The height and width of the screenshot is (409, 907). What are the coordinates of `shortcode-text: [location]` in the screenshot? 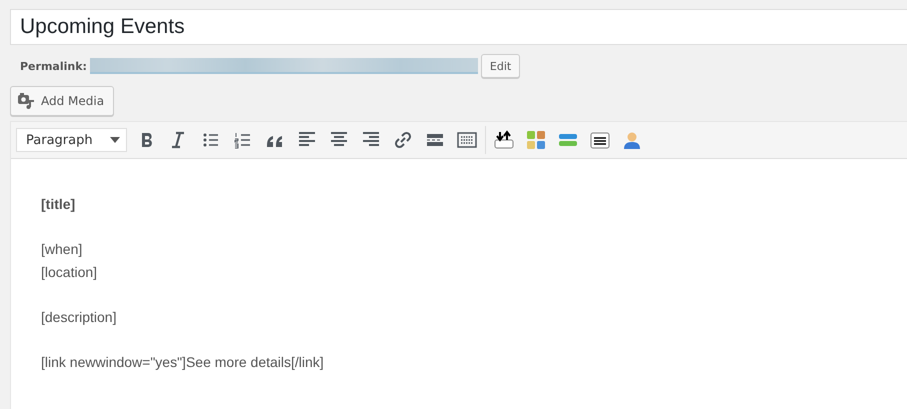 It's located at (69, 272).